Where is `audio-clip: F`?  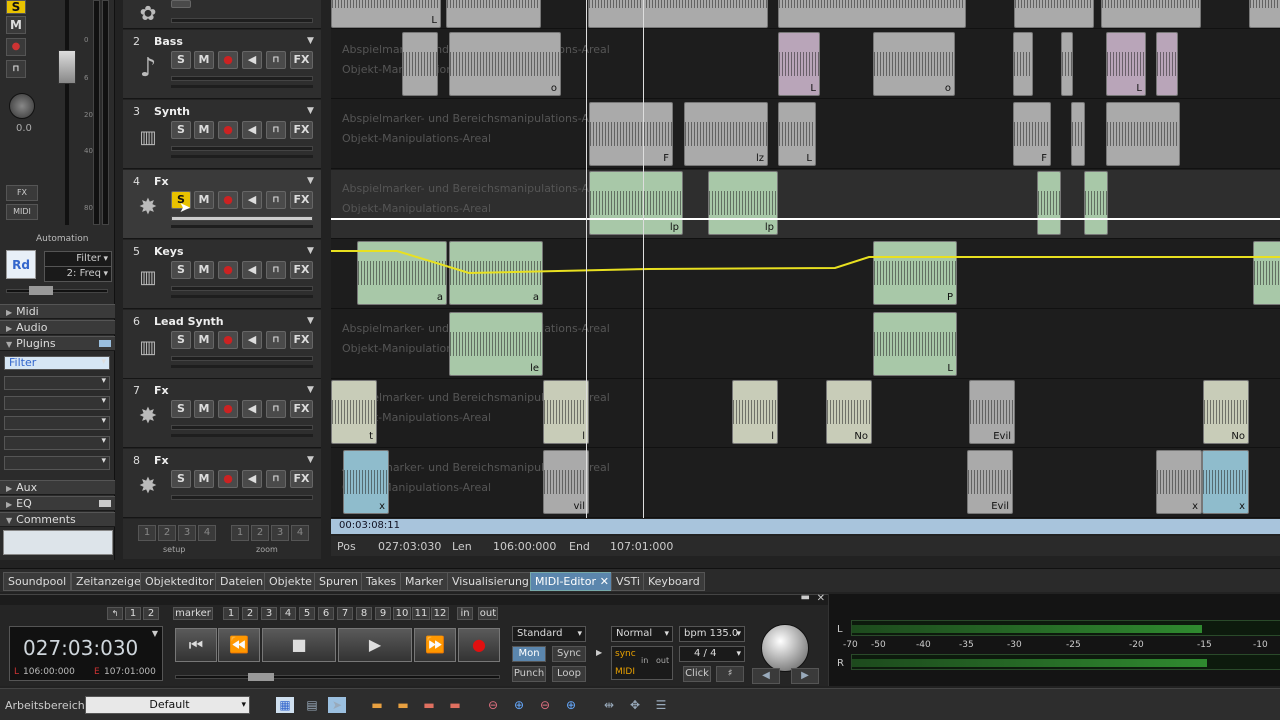
audio-clip: F is located at coordinates (1032, 134).